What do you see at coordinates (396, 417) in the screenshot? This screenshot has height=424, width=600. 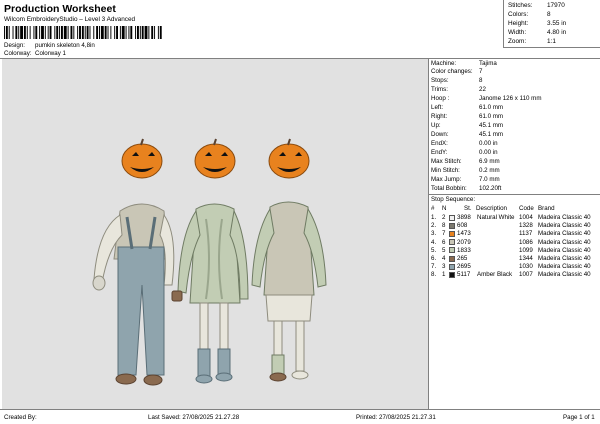 I see `printed-date: Printed: 27/08/2025 21.27.31` at bounding box center [396, 417].